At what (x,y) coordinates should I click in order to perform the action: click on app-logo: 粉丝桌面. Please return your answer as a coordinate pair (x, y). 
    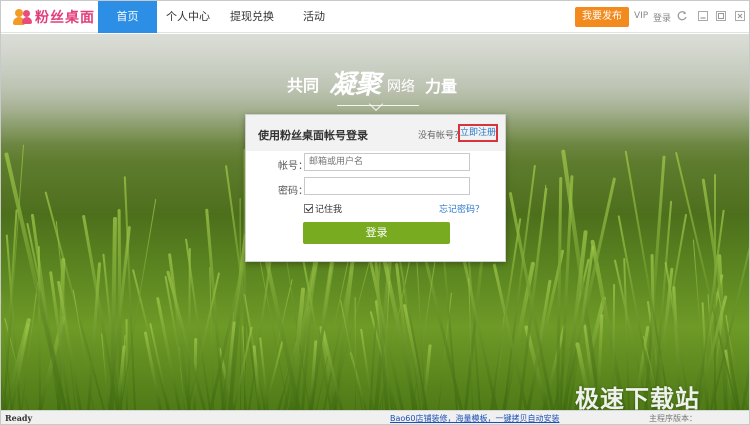
    Looking at the image, I should click on (54, 17).